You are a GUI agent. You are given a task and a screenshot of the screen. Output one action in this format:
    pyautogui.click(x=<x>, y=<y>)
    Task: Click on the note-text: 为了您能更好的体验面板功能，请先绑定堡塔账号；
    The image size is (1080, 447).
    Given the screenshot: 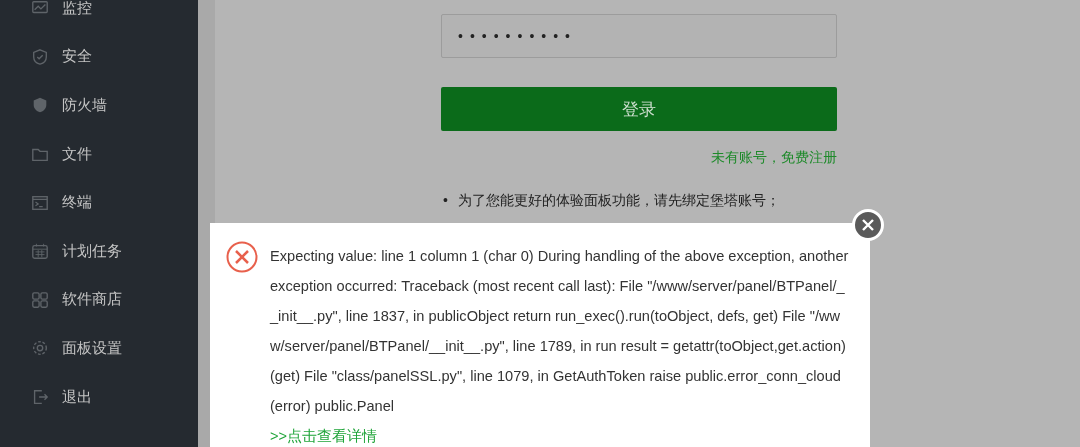 What is the action you would take?
    pyautogui.click(x=618, y=200)
    